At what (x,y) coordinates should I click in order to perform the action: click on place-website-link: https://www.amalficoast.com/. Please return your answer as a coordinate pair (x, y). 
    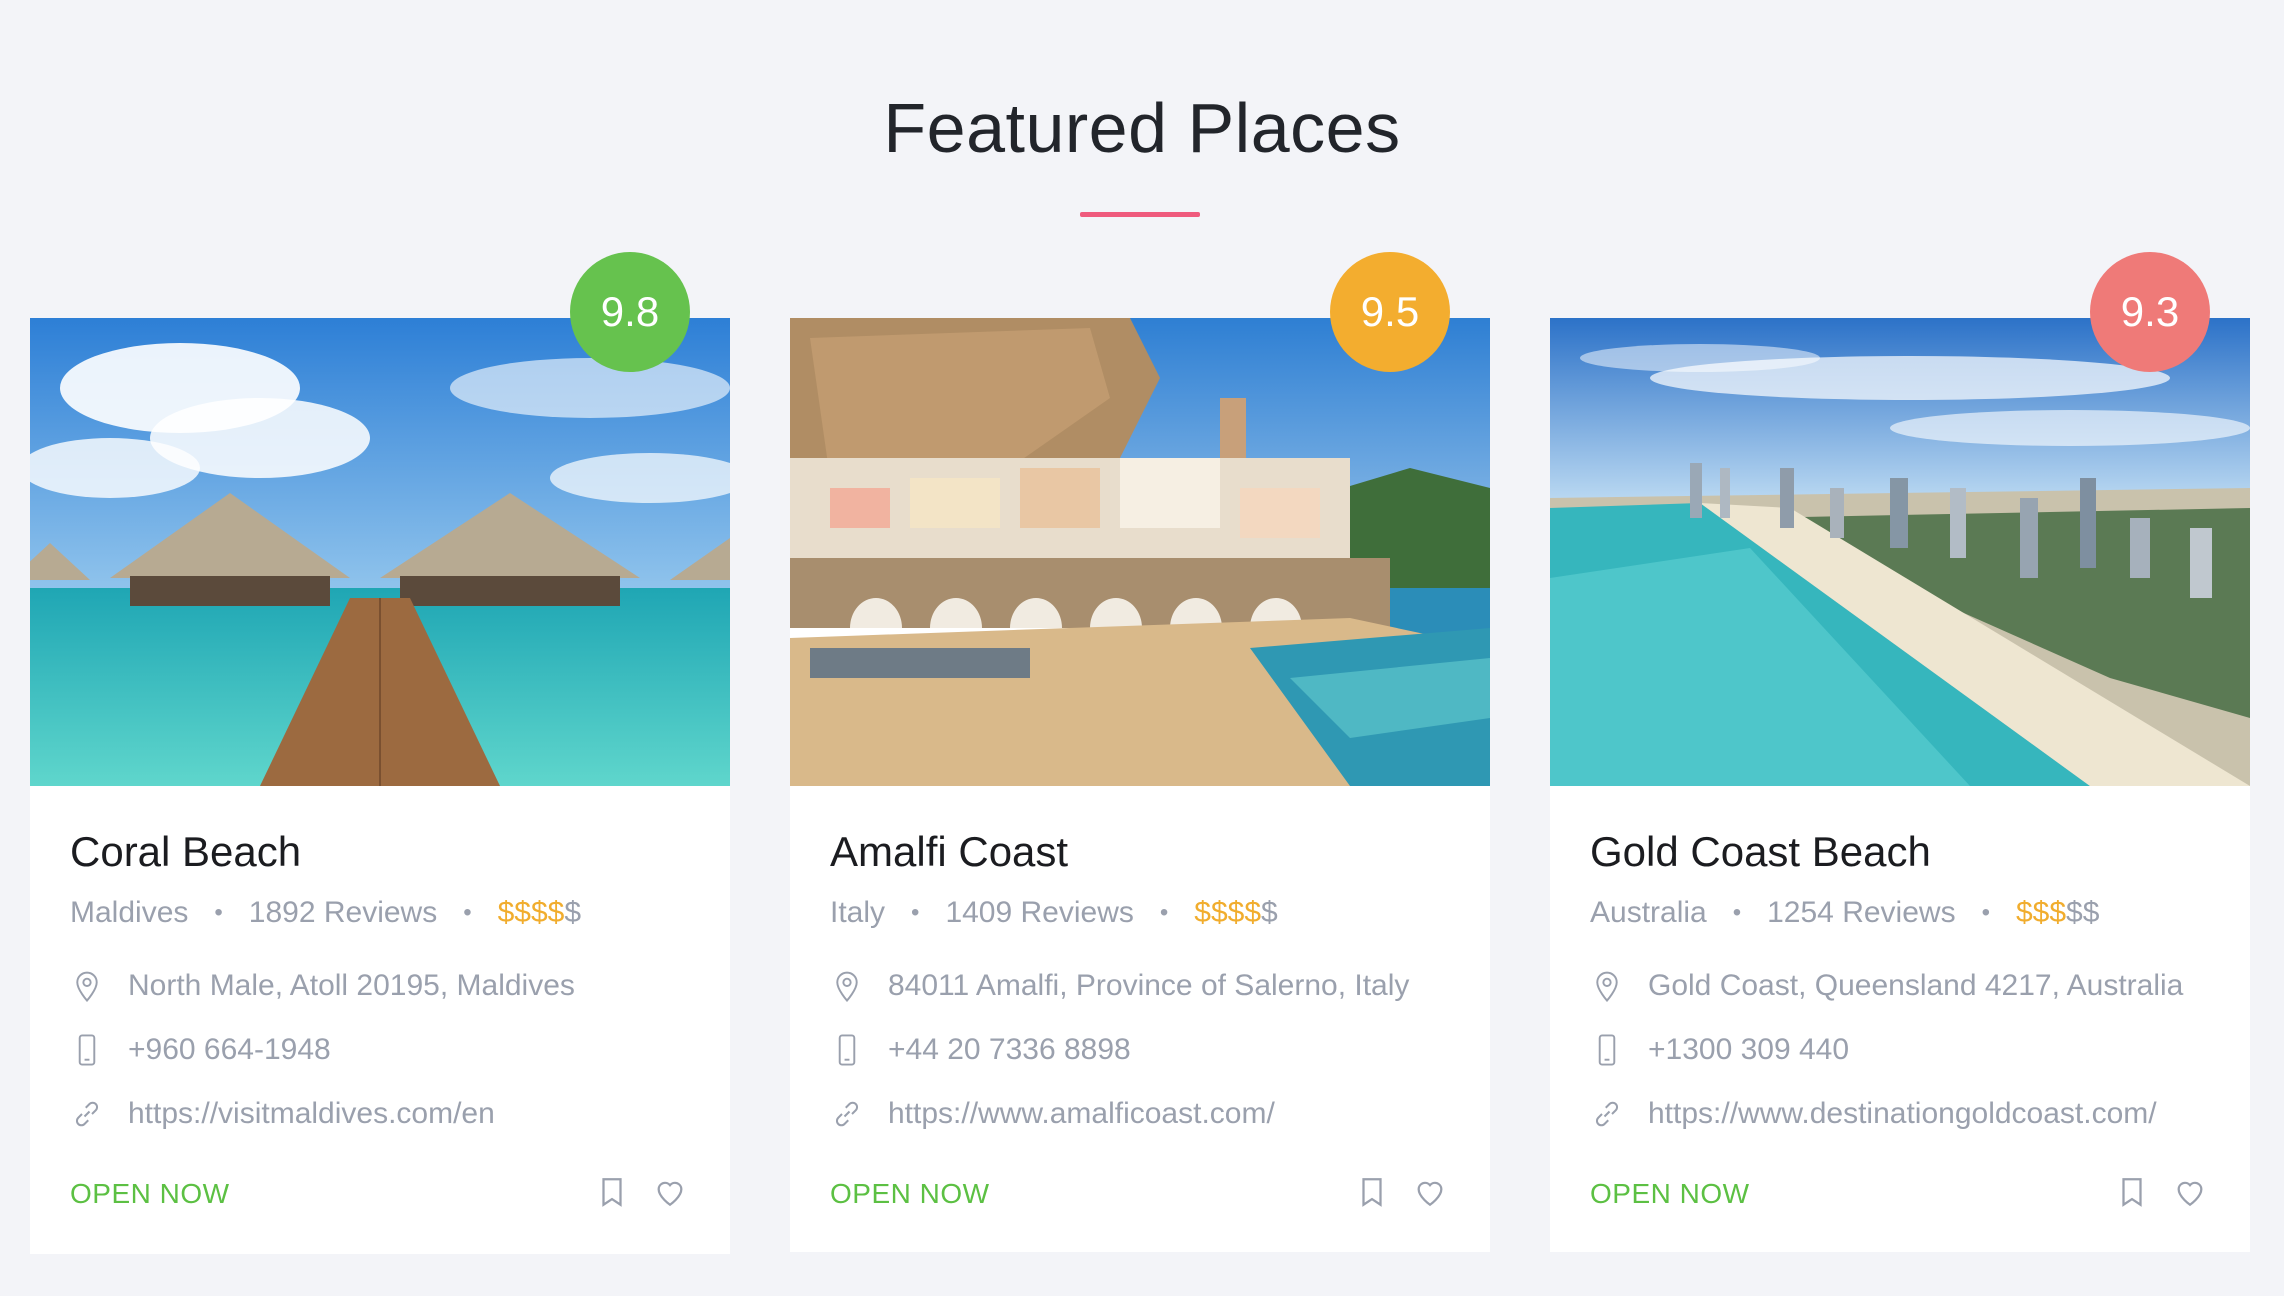
    Looking at the image, I should click on (1081, 1114).